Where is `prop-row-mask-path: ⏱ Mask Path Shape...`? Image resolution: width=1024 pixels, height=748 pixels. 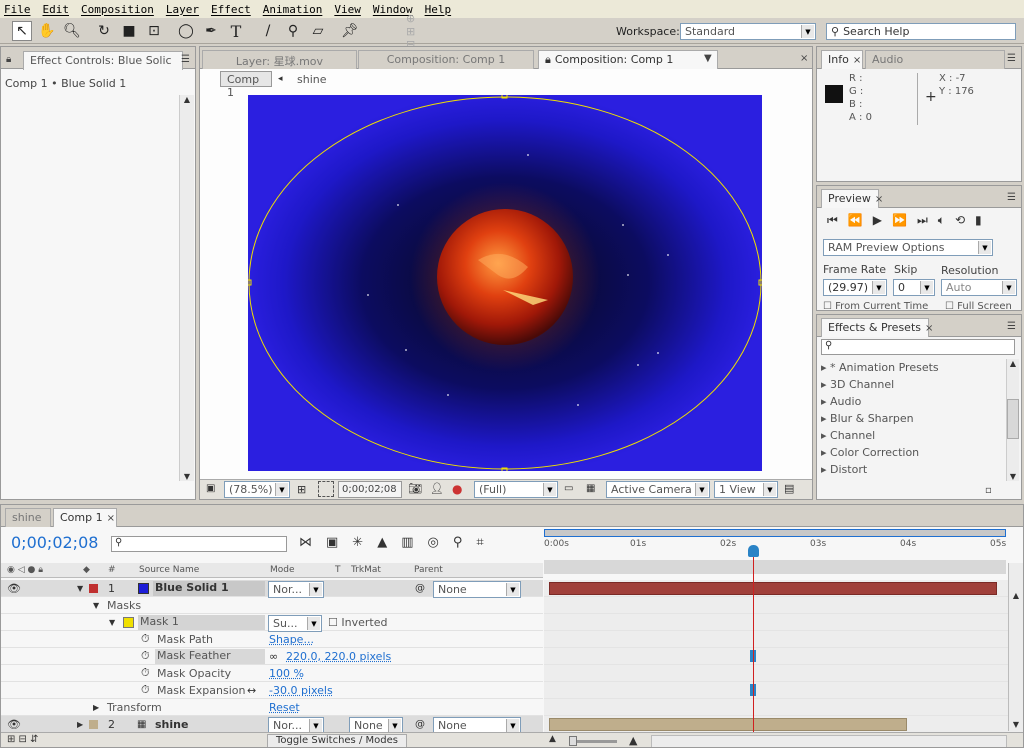 prop-row-mask-path: ⏱ Mask Path Shape... is located at coordinates (272, 639).